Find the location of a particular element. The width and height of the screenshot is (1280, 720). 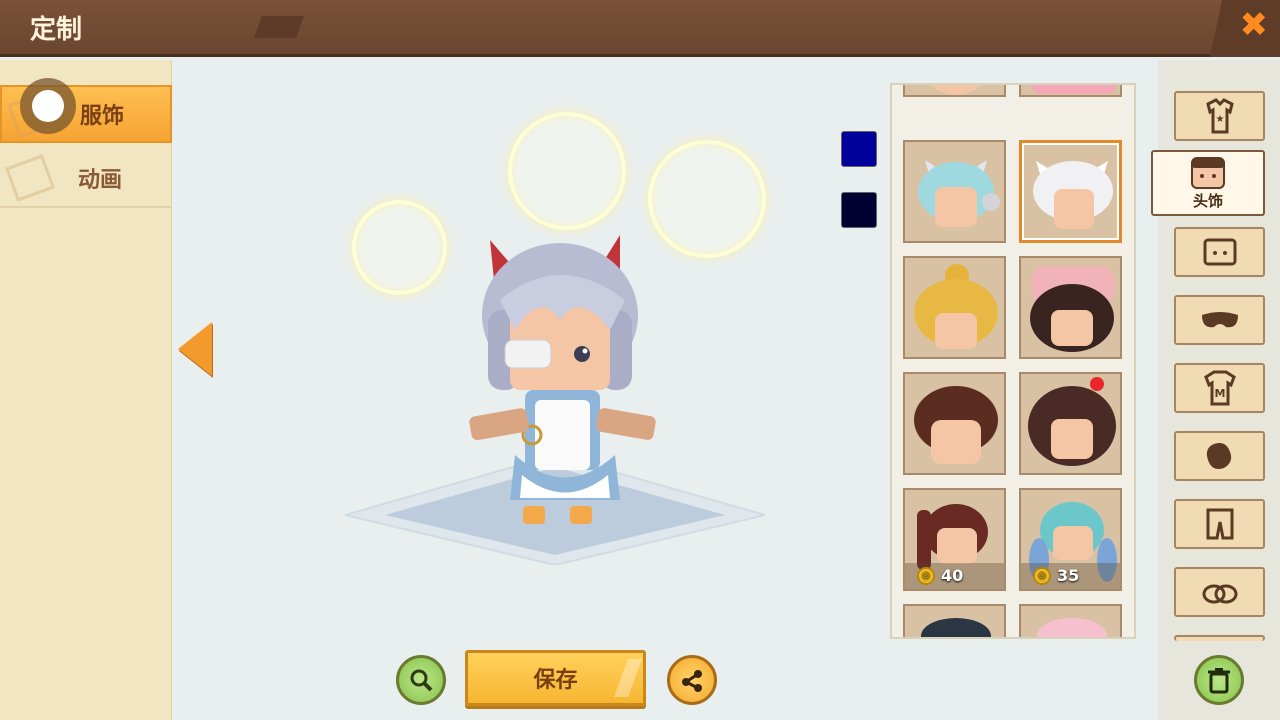

share-icon is located at coordinates (692, 681).